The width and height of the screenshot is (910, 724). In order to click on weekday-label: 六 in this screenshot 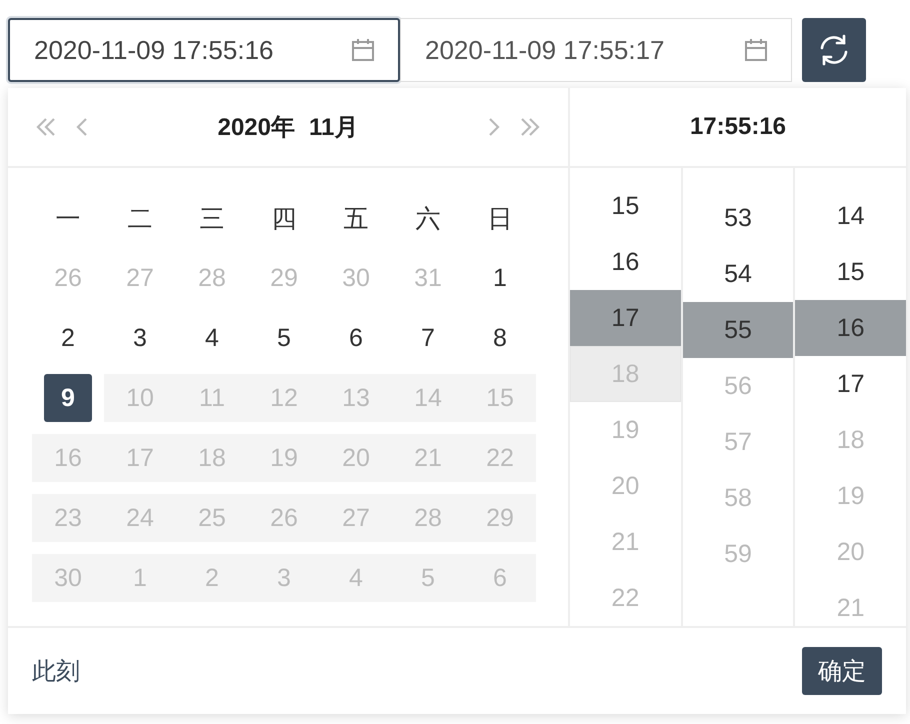, I will do `click(428, 219)`.